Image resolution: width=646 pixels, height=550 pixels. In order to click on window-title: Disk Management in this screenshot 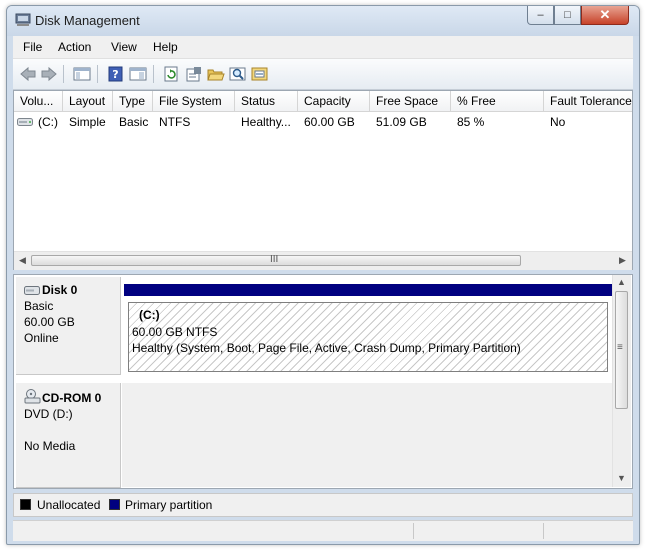, I will do `click(87, 20)`.